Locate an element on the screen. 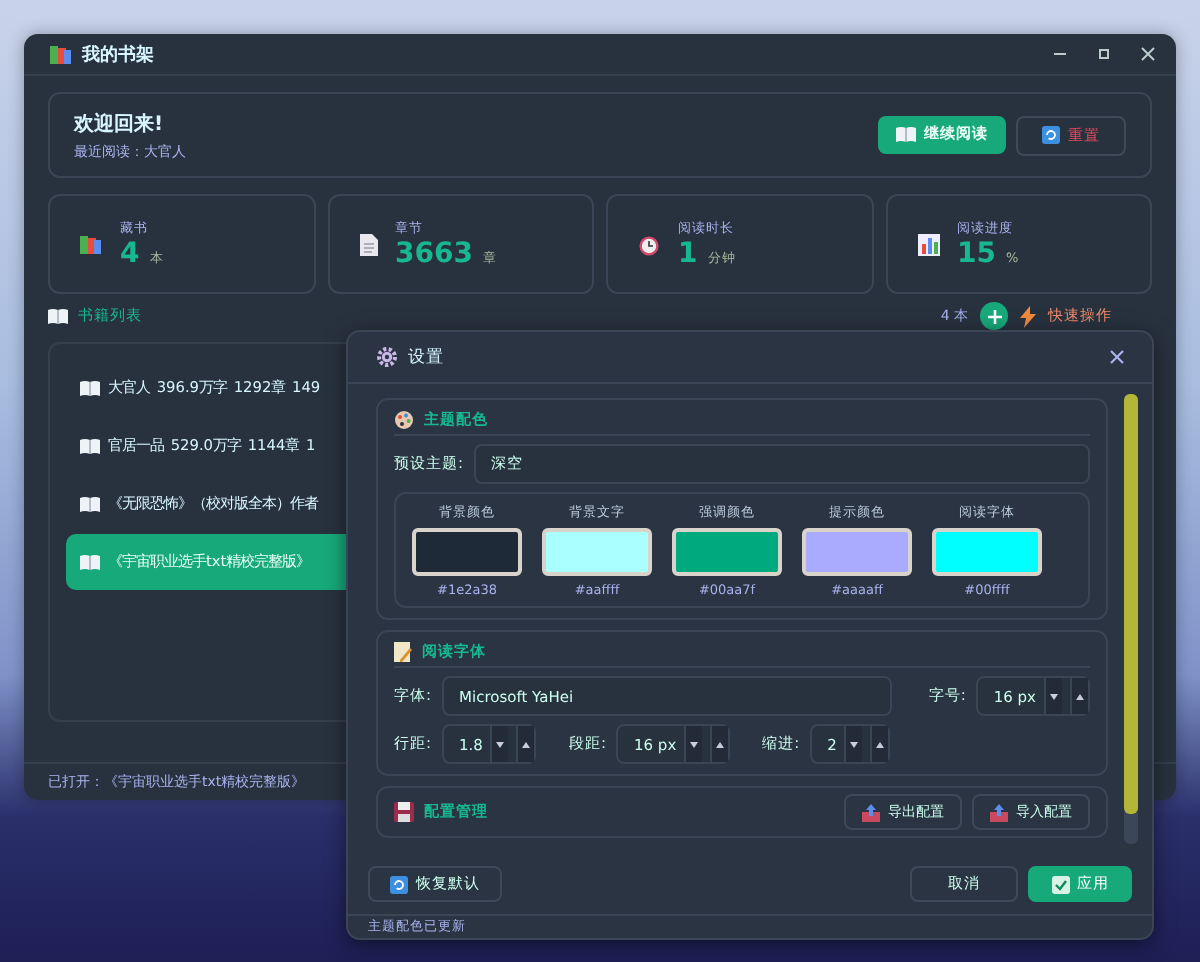 Image resolution: width=1200 pixels, height=962 pixels. dialog-title: 设置 is located at coordinates (427, 357).